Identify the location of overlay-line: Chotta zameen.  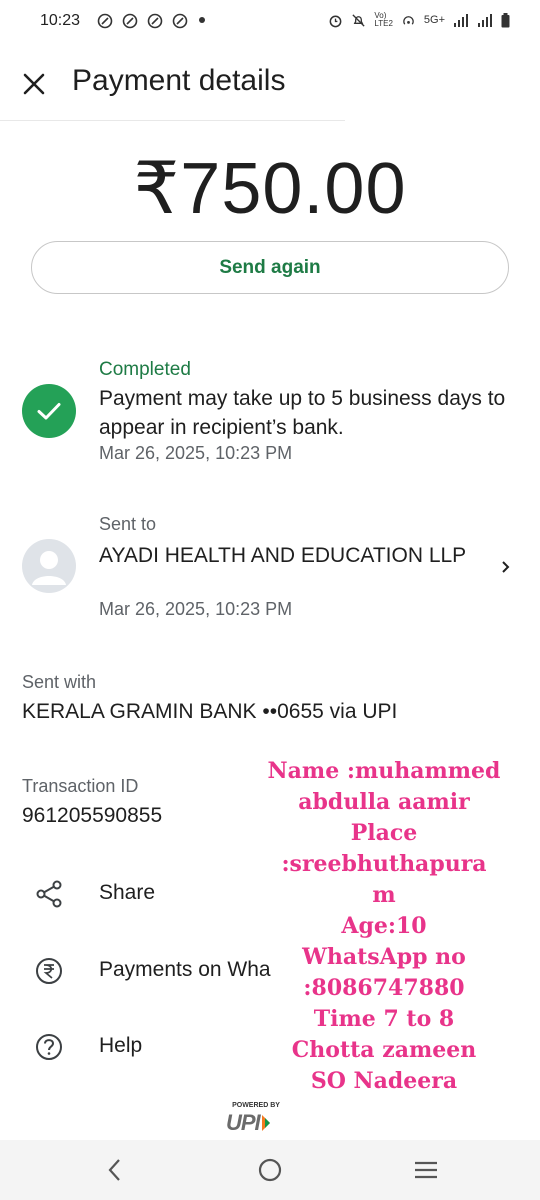
(384, 1050).